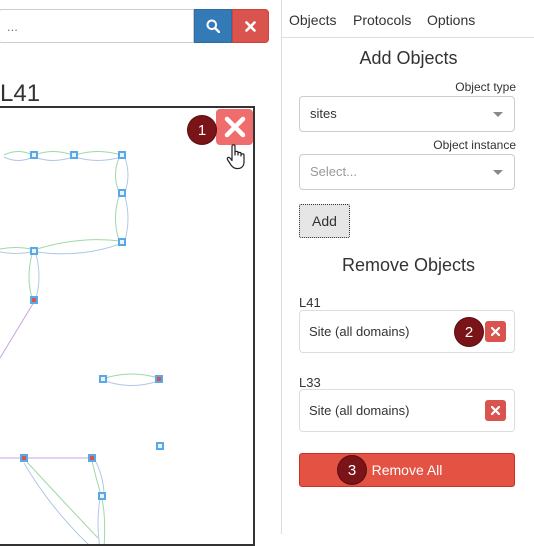 This screenshot has height=546, width=534. I want to click on object-card-l33: Site (all domains), so click(407, 410).